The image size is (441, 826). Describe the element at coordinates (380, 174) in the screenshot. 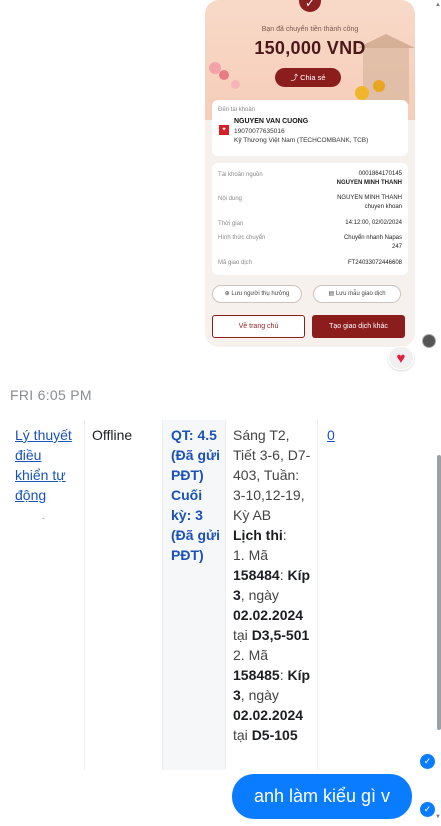

I see `detail-value: 0001864170145` at that location.